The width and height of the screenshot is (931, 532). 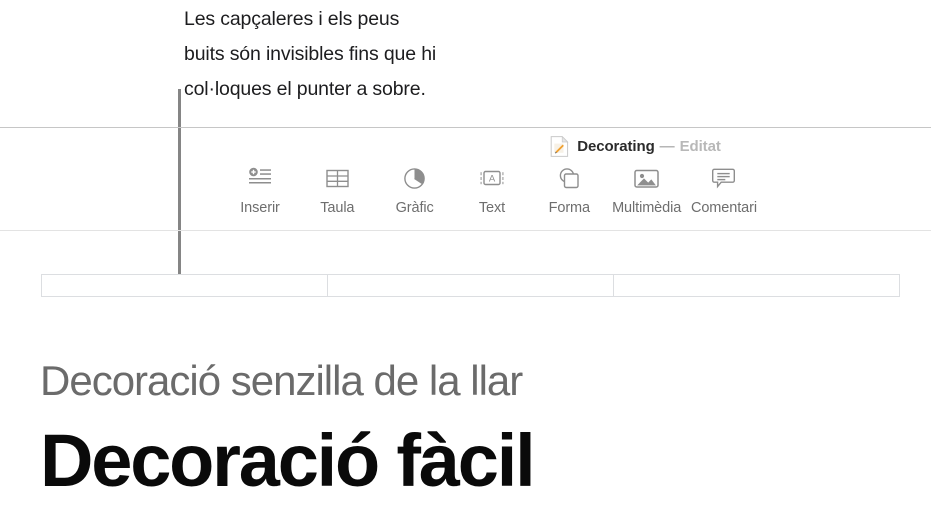 I want to click on insert-icon, so click(x=260, y=178).